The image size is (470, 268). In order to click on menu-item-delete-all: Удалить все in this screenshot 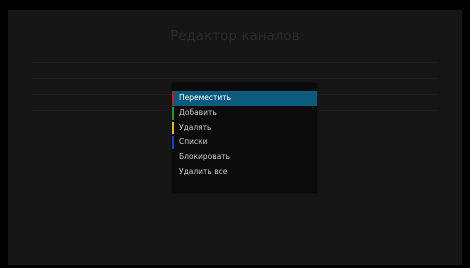, I will do `click(244, 172)`.